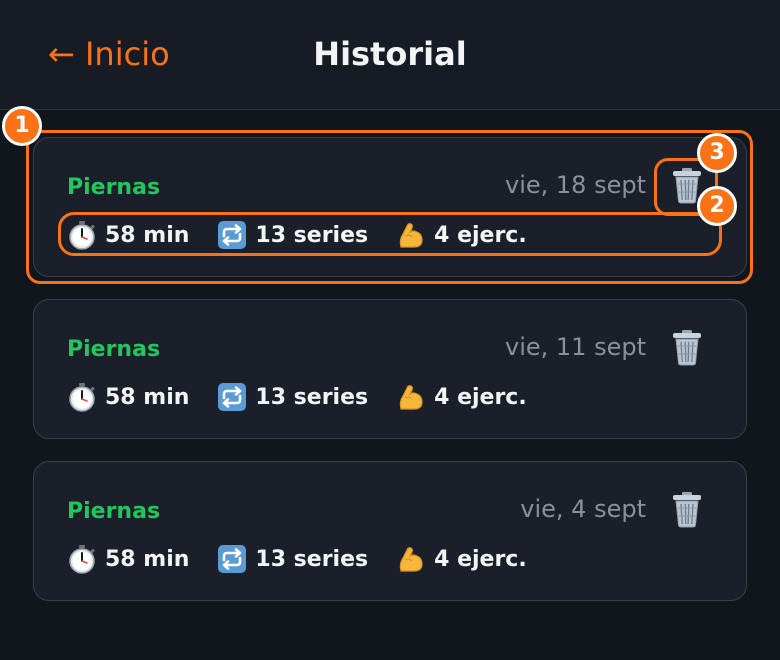 This screenshot has width=780, height=660. What do you see at coordinates (717, 153) in the screenshot?
I see `annotation-badge-3: 3` at bounding box center [717, 153].